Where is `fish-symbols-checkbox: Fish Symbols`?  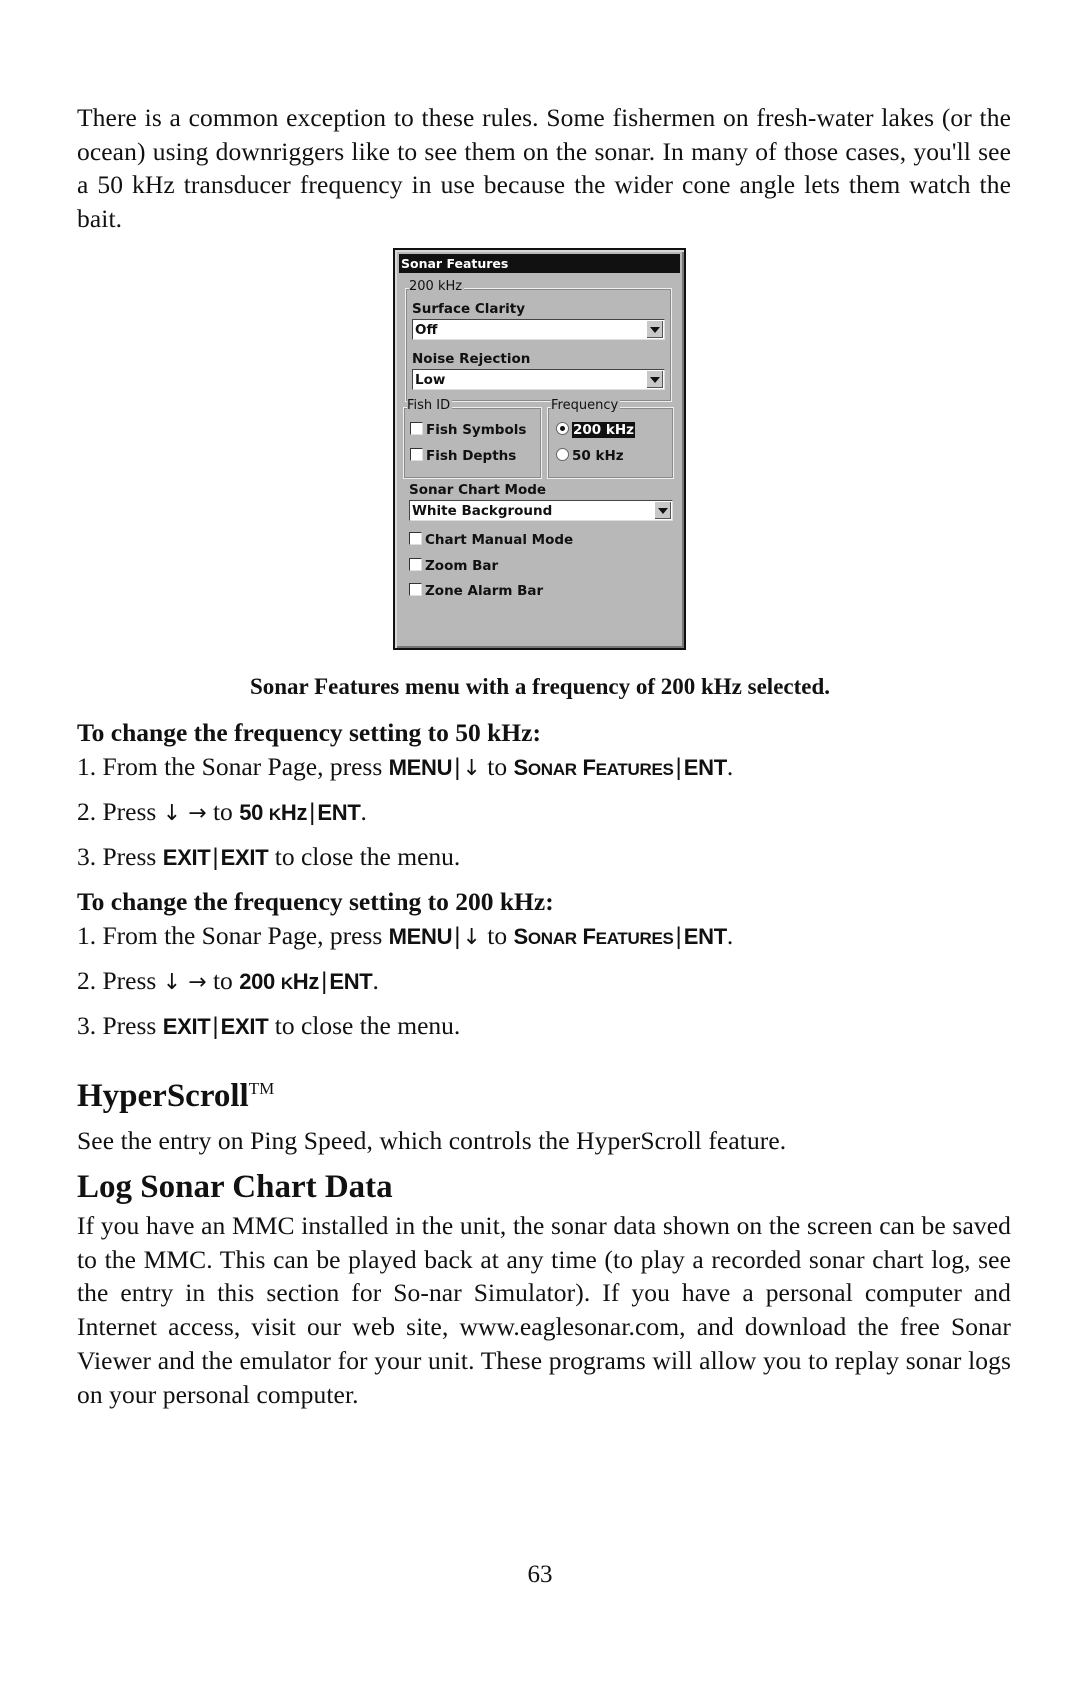 fish-symbols-checkbox: Fish Symbols is located at coordinates (468, 430).